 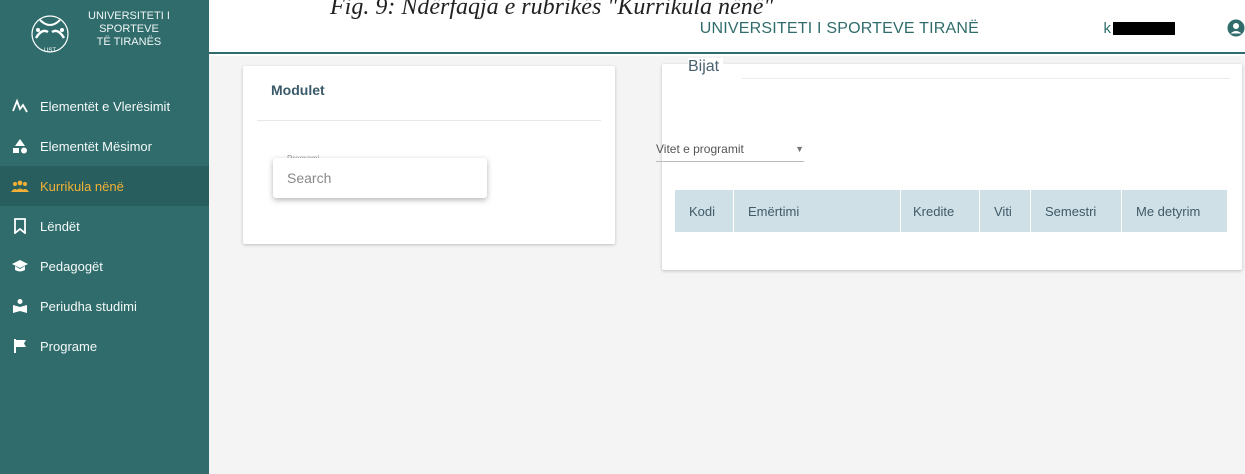 What do you see at coordinates (20, 346) in the screenshot?
I see `flag-icon` at bounding box center [20, 346].